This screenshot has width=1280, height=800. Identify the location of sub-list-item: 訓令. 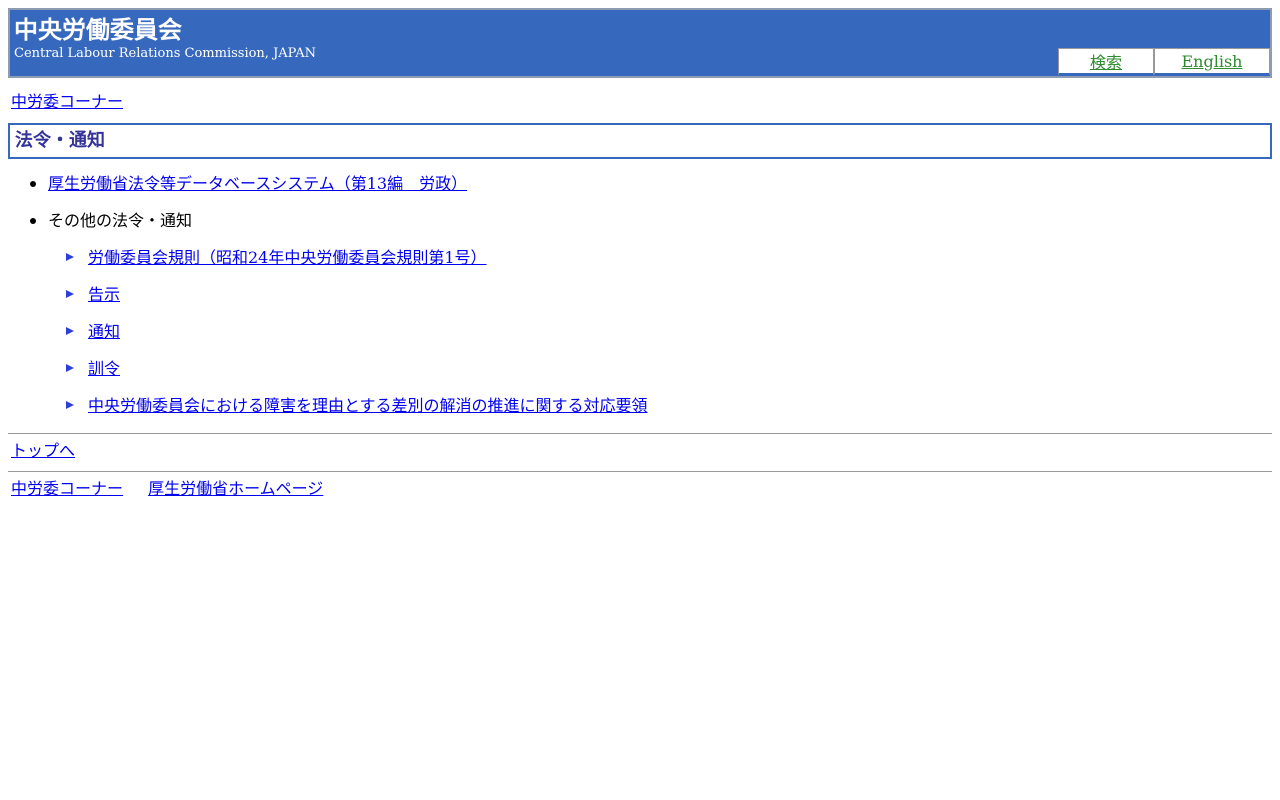
(93, 369).